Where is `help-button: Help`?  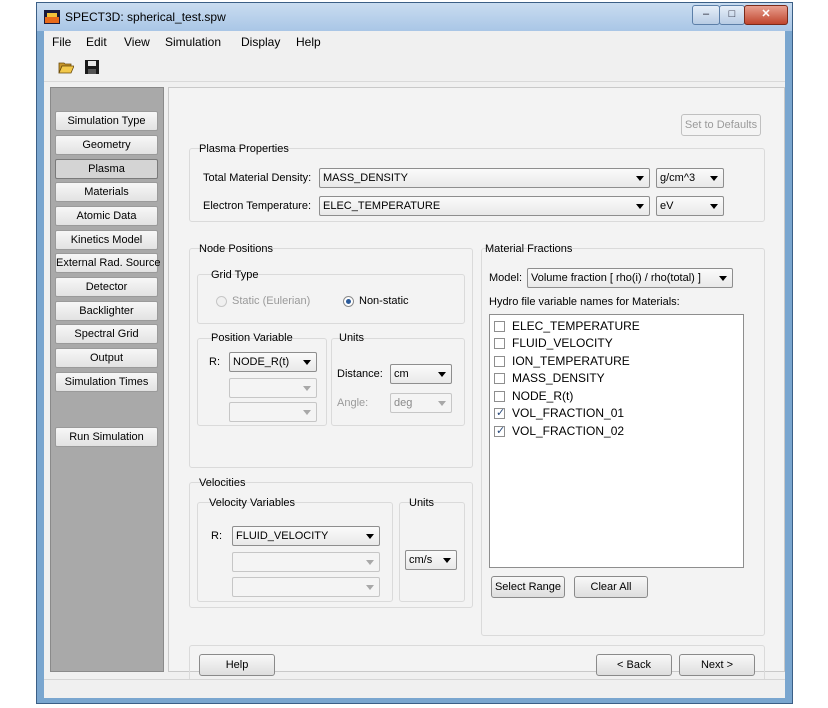 help-button: Help is located at coordinates (237, 665).